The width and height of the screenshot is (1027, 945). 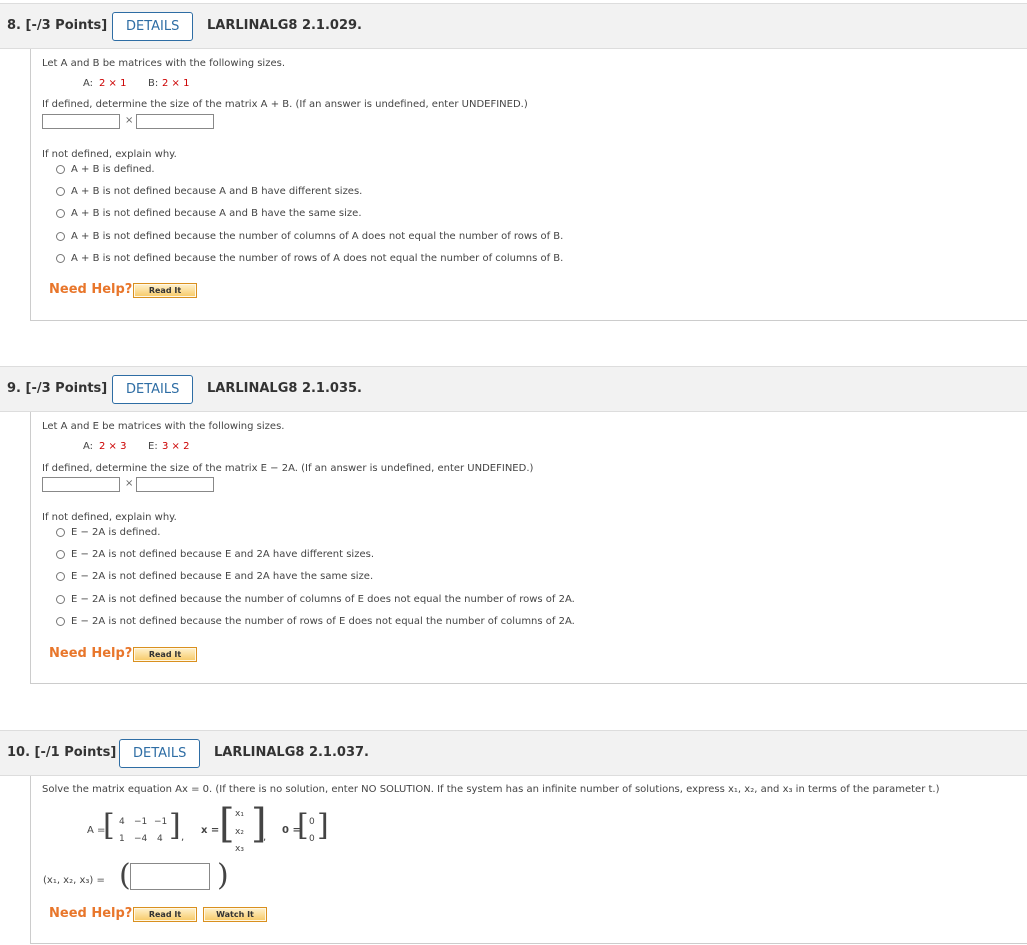 I want to click on question-code: LARLINALG8 2.1.035., so click(x=284, y=388).